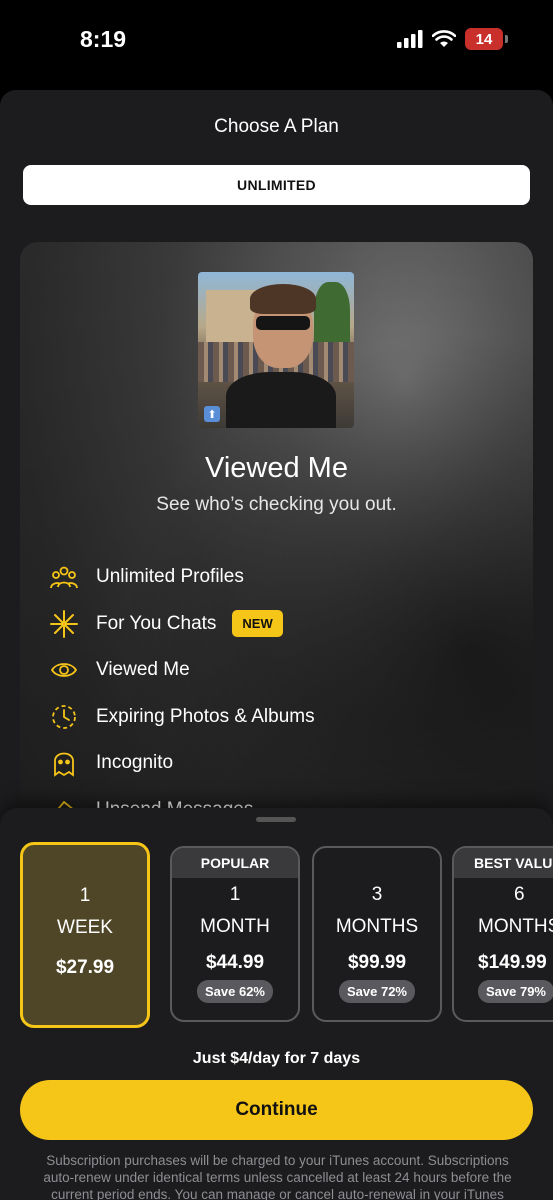 This screenshot has height=1200, width=553. I want to click on feature-label: Viewed Me, so click(143, 670).